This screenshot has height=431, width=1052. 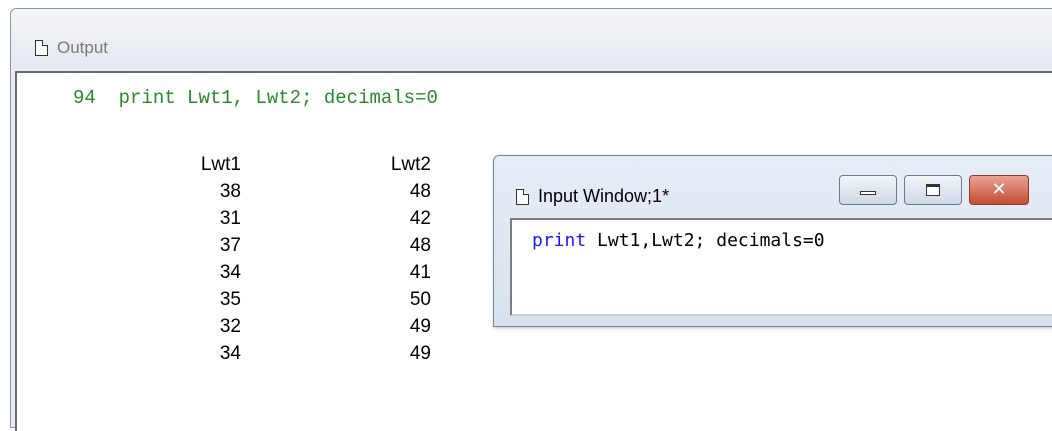 What do you see at coordinates (420, 218) in the screenshot?
I see `table-cell: 42` at bounding box center [420, 218].